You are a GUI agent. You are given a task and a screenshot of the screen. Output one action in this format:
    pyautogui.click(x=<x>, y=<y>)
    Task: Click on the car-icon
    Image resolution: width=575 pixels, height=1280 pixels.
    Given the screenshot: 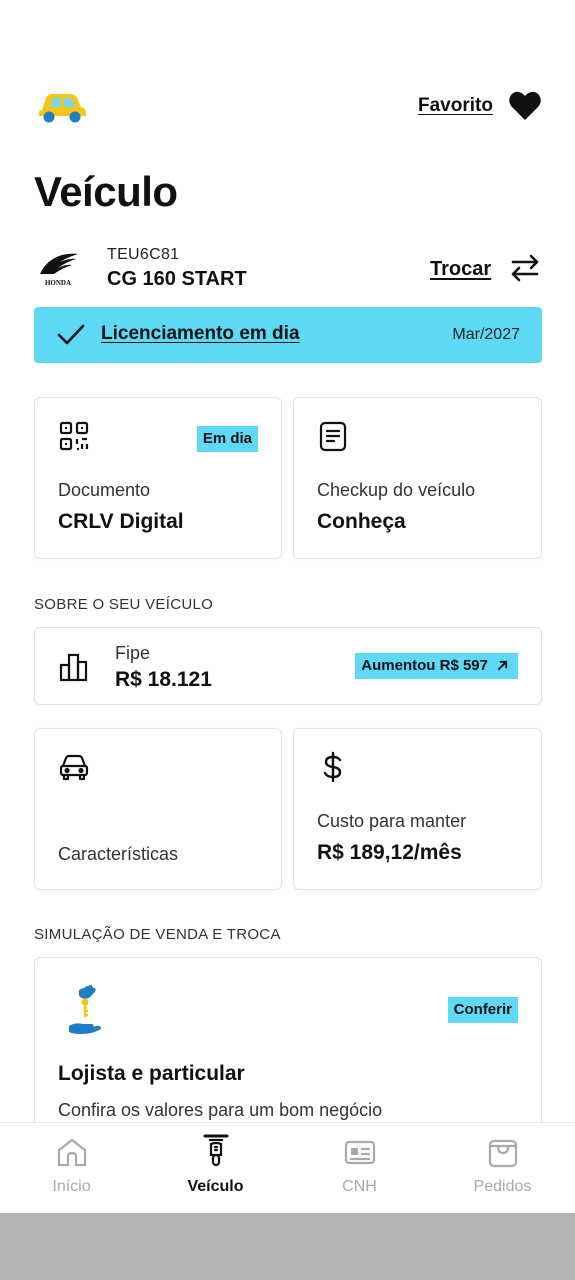 What is the action you would take?
    pyautogui.click(x=74, y=767)
    